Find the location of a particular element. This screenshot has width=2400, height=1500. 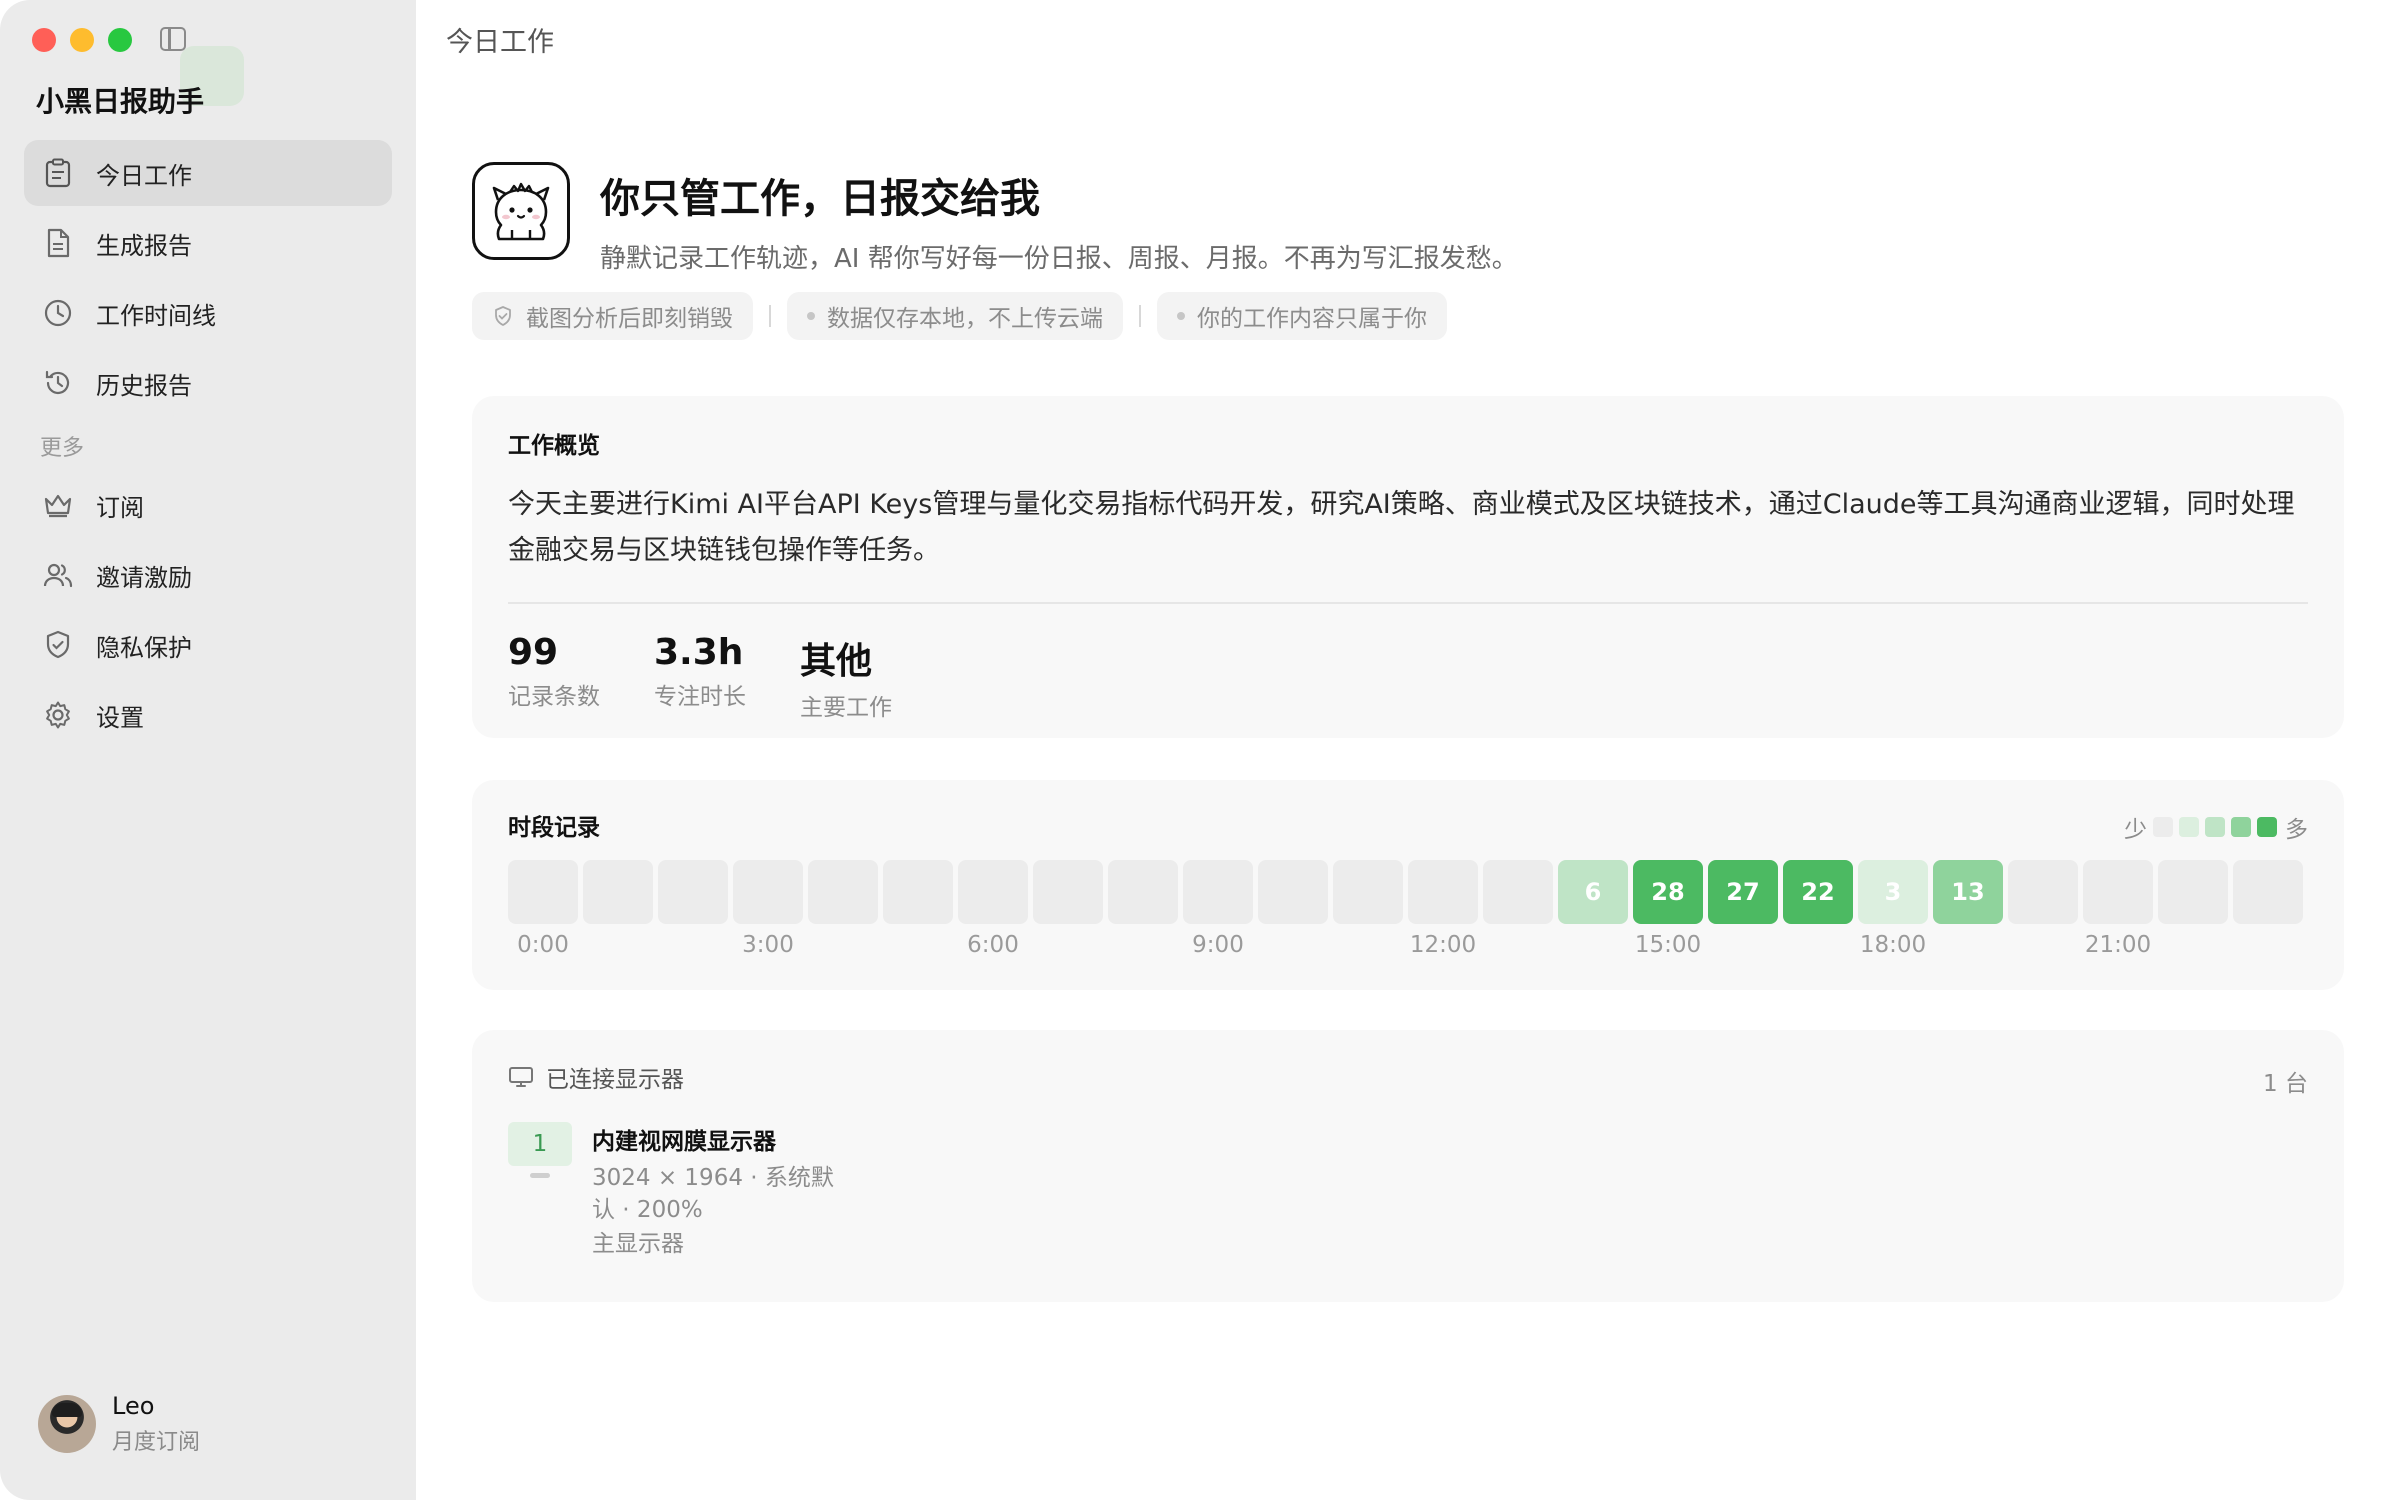

sidebar-item-generate: 生成报告 is located at coordinates (208, 243).